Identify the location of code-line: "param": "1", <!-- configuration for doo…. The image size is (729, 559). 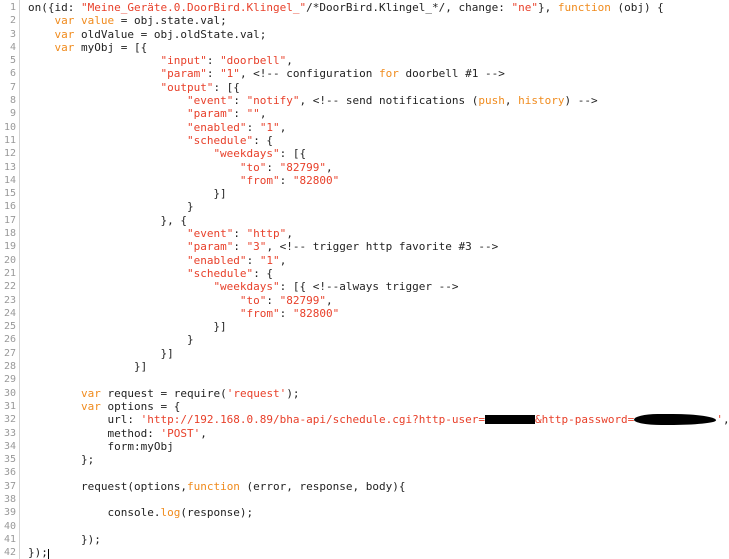
(378, 73).